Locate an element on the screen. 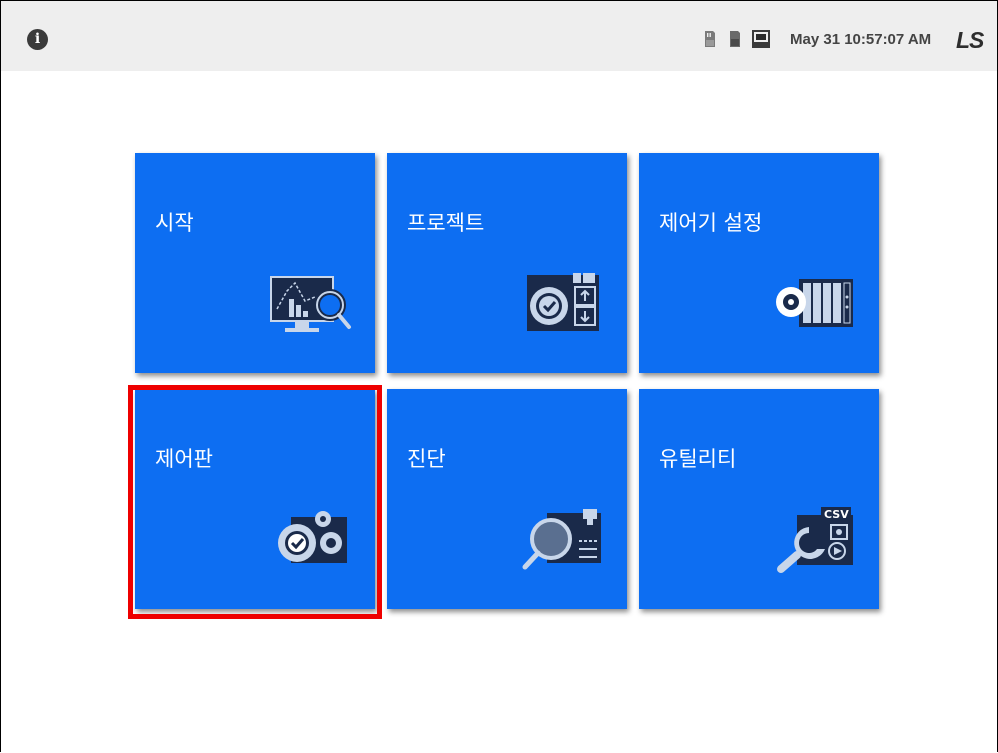  tile-utility: 유틸리티 CSV is located at coordinates (759, 499).